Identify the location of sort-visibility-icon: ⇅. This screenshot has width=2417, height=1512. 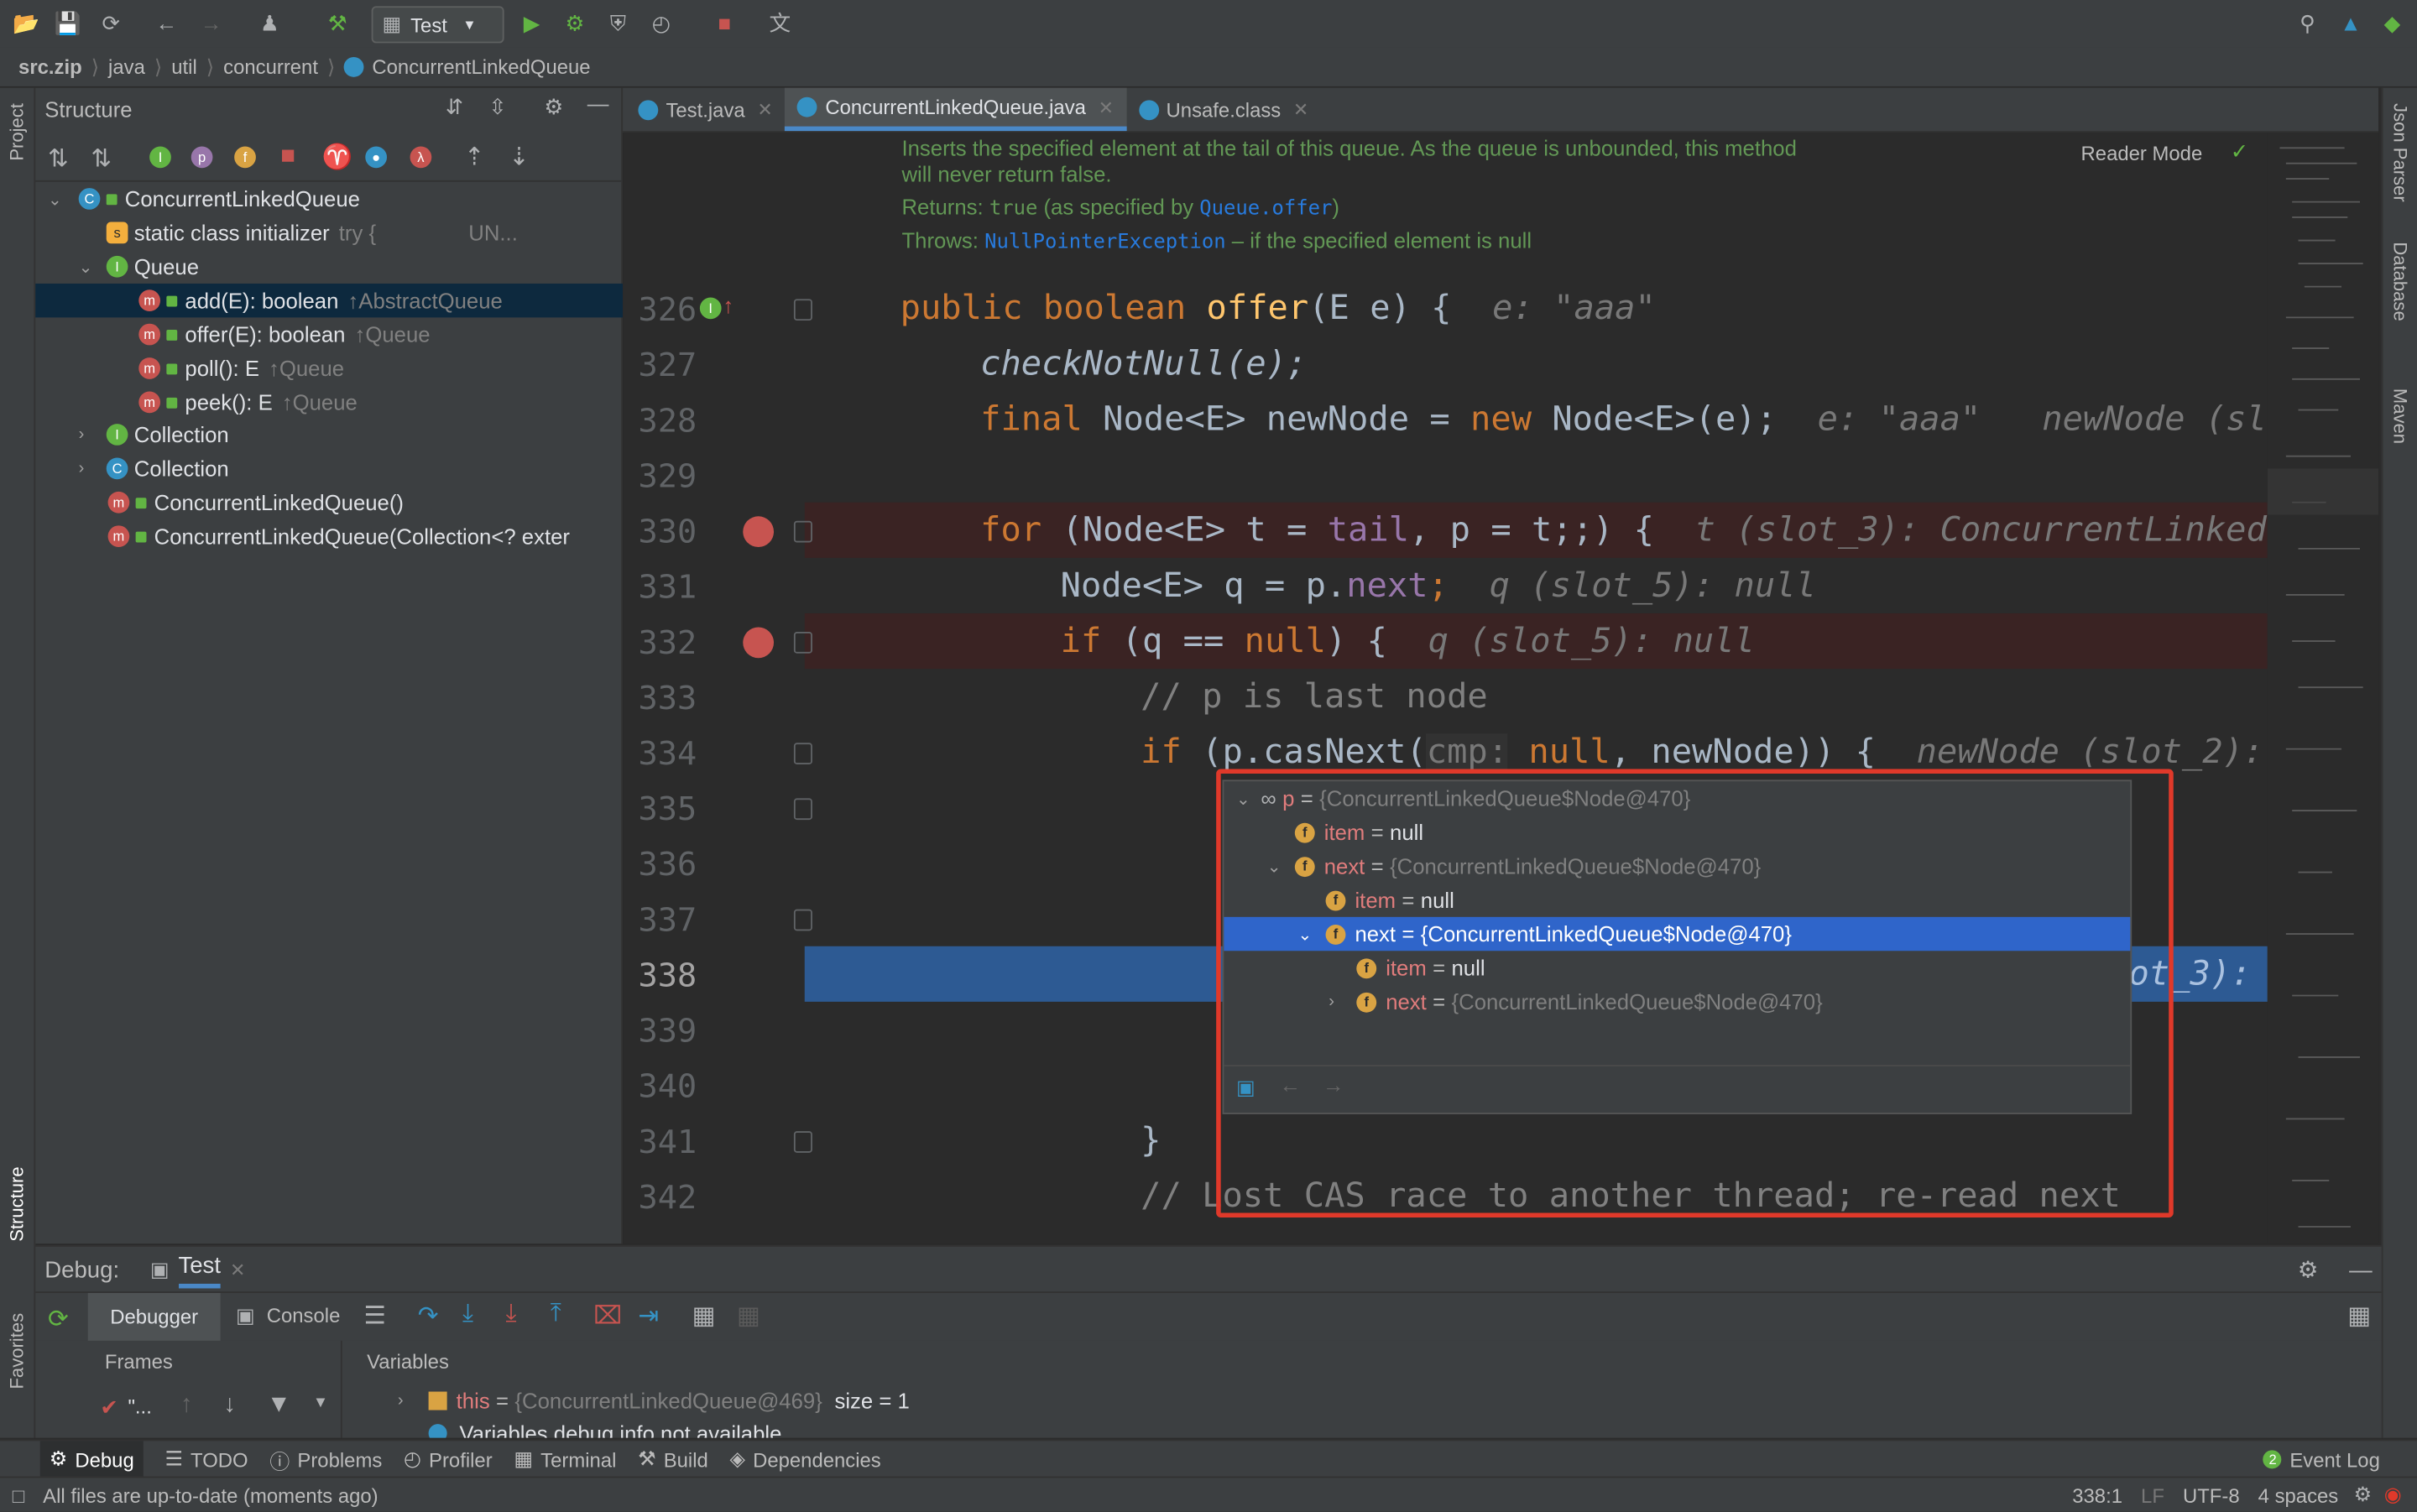
(101, 159).